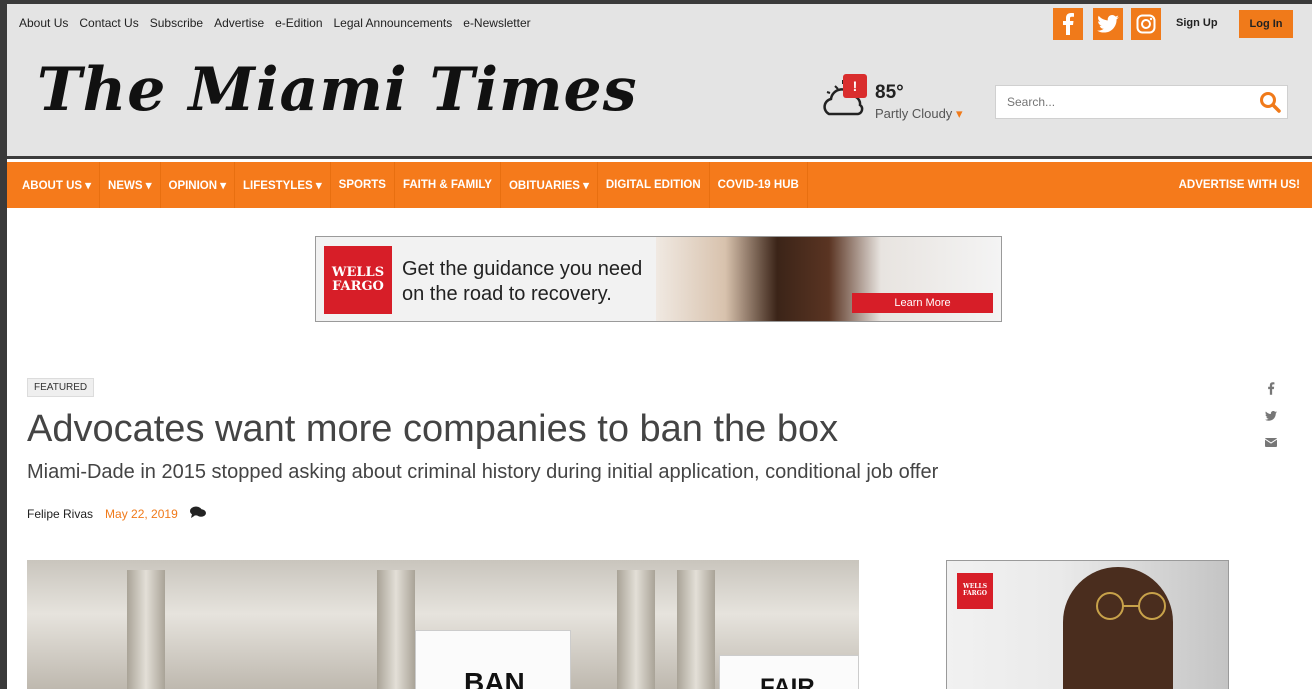 This screenshot has height=689, width=1312. What do you see at coordinates (130, 185) in the screenshot?
I see `nav-item-news: NEWS ▾` at bounding box center [130, 185].